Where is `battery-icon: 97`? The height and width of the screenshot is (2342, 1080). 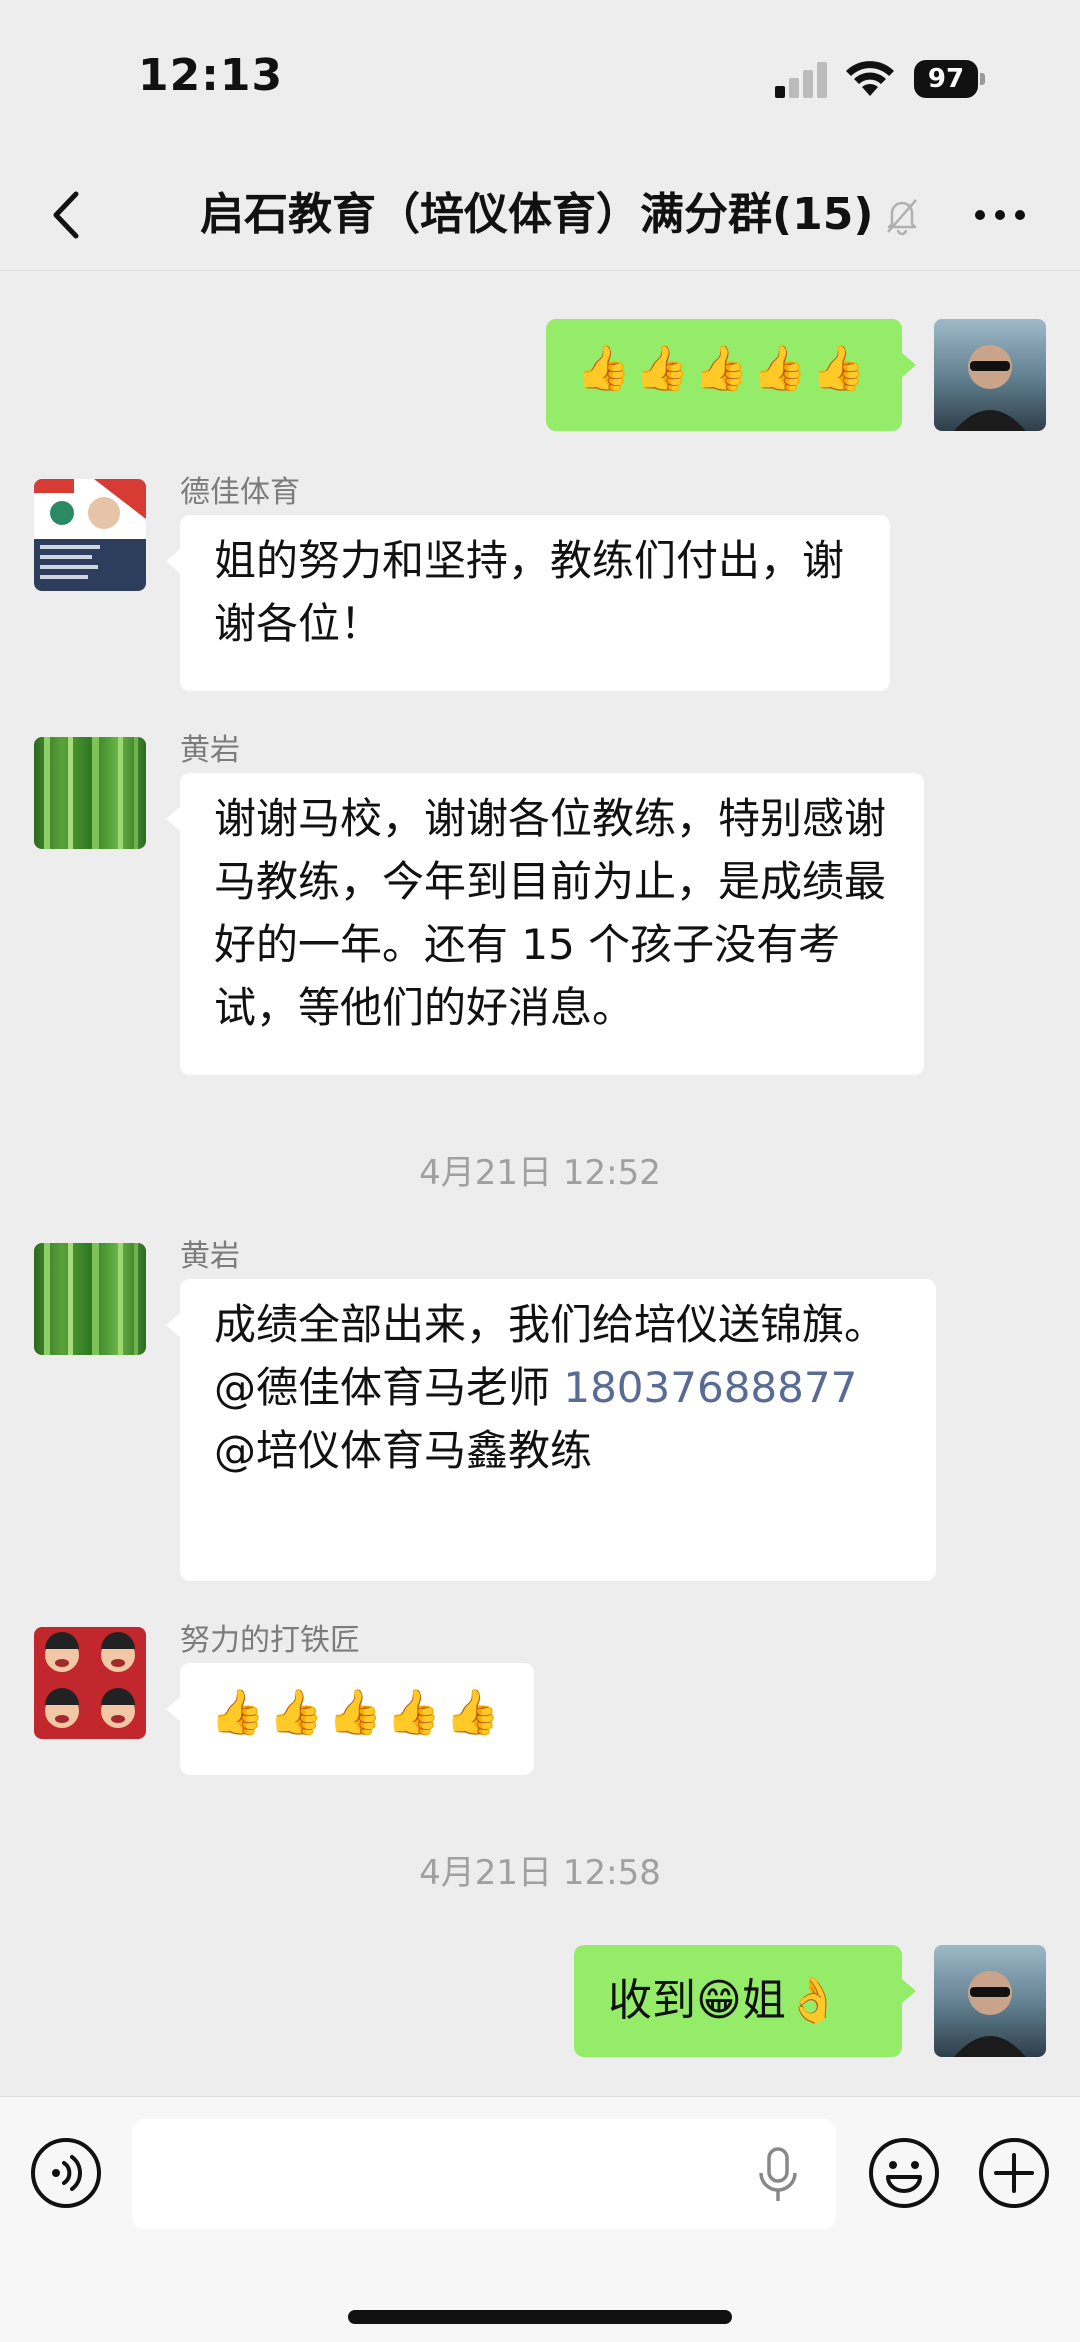
battery-icon: 97 is located at coordinates (949, 80).